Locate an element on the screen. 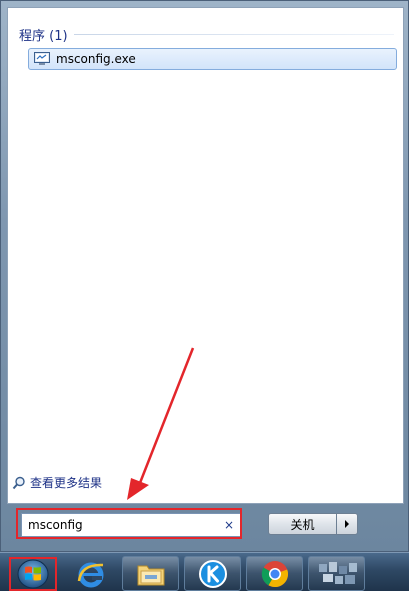  search-box: × is located at coordinates (131, 525).